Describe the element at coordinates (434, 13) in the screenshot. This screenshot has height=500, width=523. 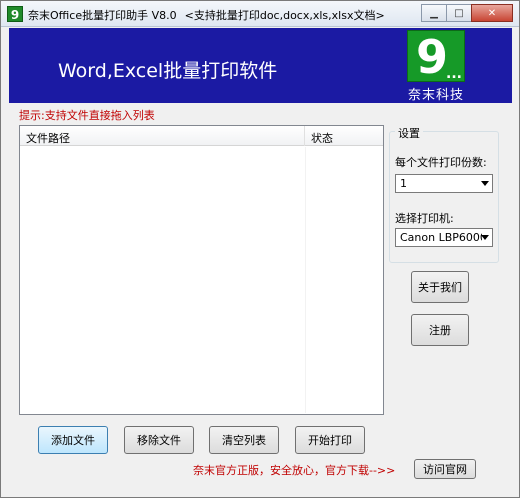
I see `minimize-icon: ▁` at that location.